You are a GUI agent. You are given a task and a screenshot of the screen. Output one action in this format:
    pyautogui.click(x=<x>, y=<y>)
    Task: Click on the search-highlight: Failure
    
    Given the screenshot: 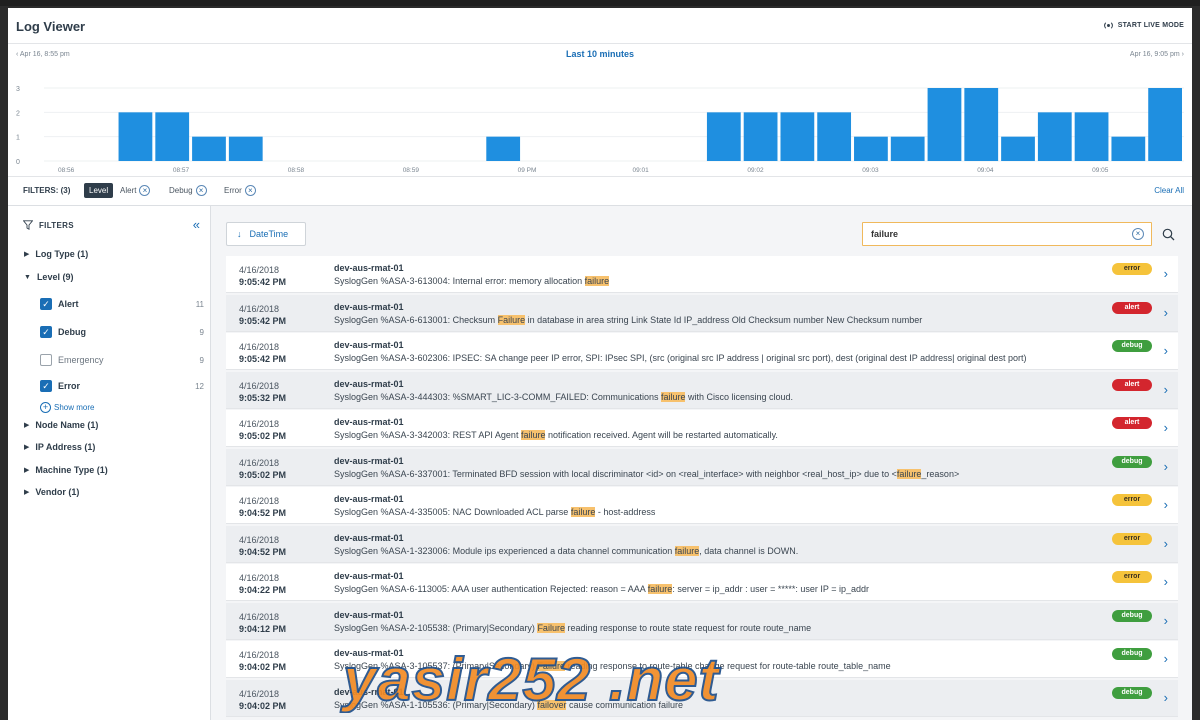 What is the action you would take?
    pyautogui.click(x=511, y=319)
    